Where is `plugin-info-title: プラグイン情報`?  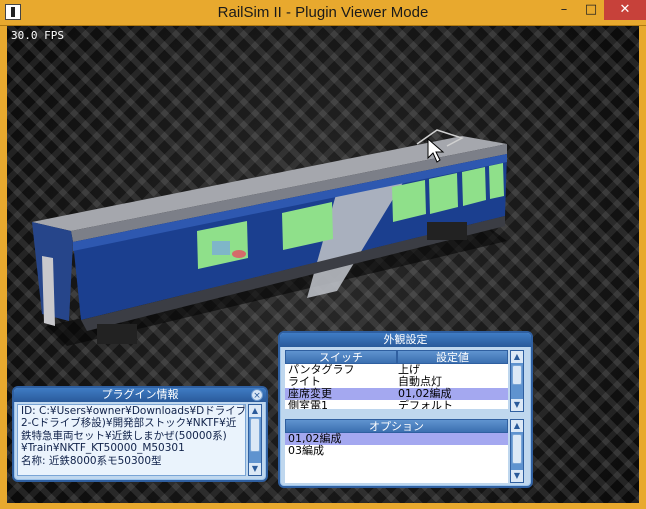 plugin-info-title: プラグイン情報 is located at coordinates (140, 395).